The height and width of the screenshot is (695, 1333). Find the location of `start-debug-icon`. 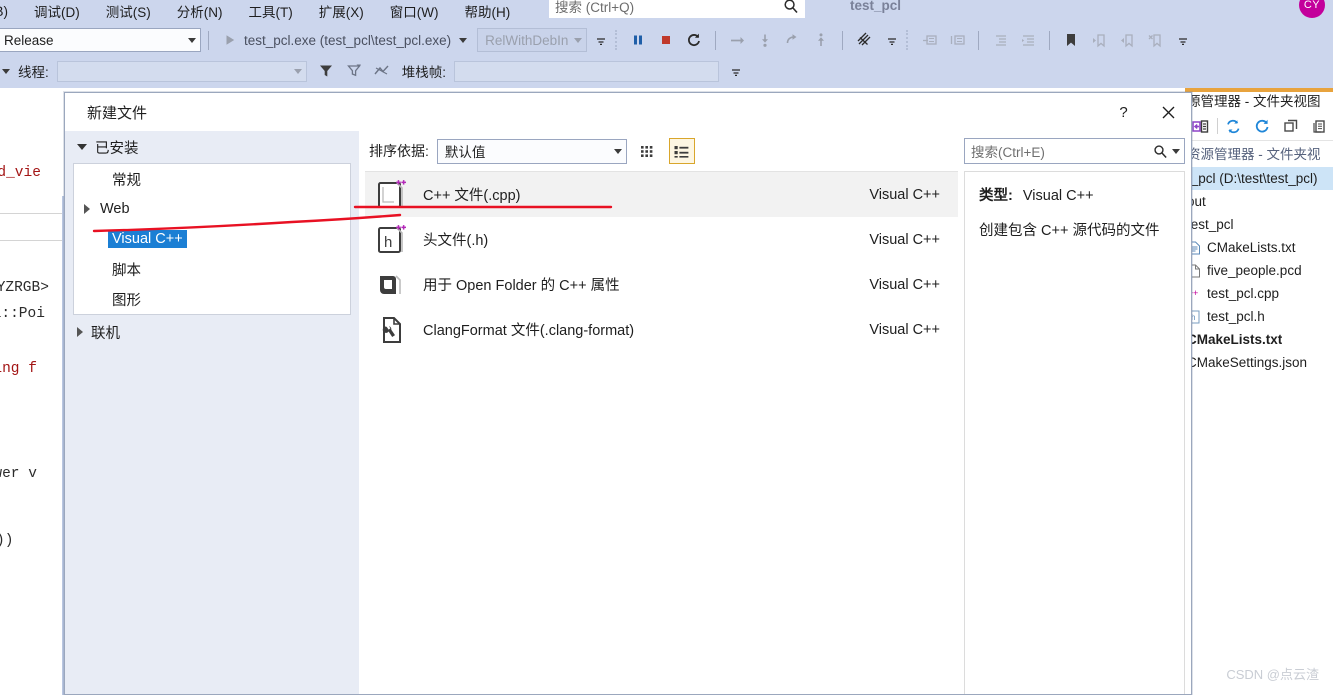

start-debug-icon is located at coordinates (230, 40).